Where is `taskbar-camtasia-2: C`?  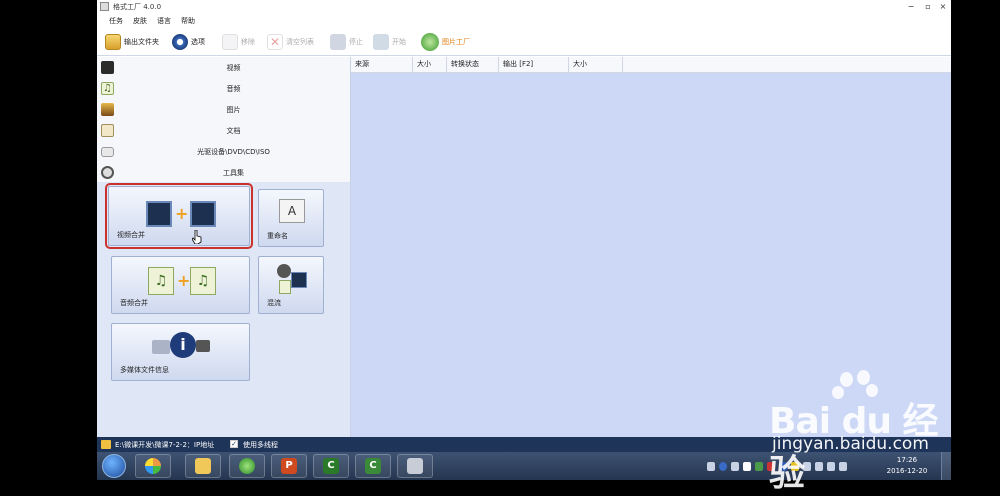
taskbar-camtasia-2: C is located at coordinates (373, 466).